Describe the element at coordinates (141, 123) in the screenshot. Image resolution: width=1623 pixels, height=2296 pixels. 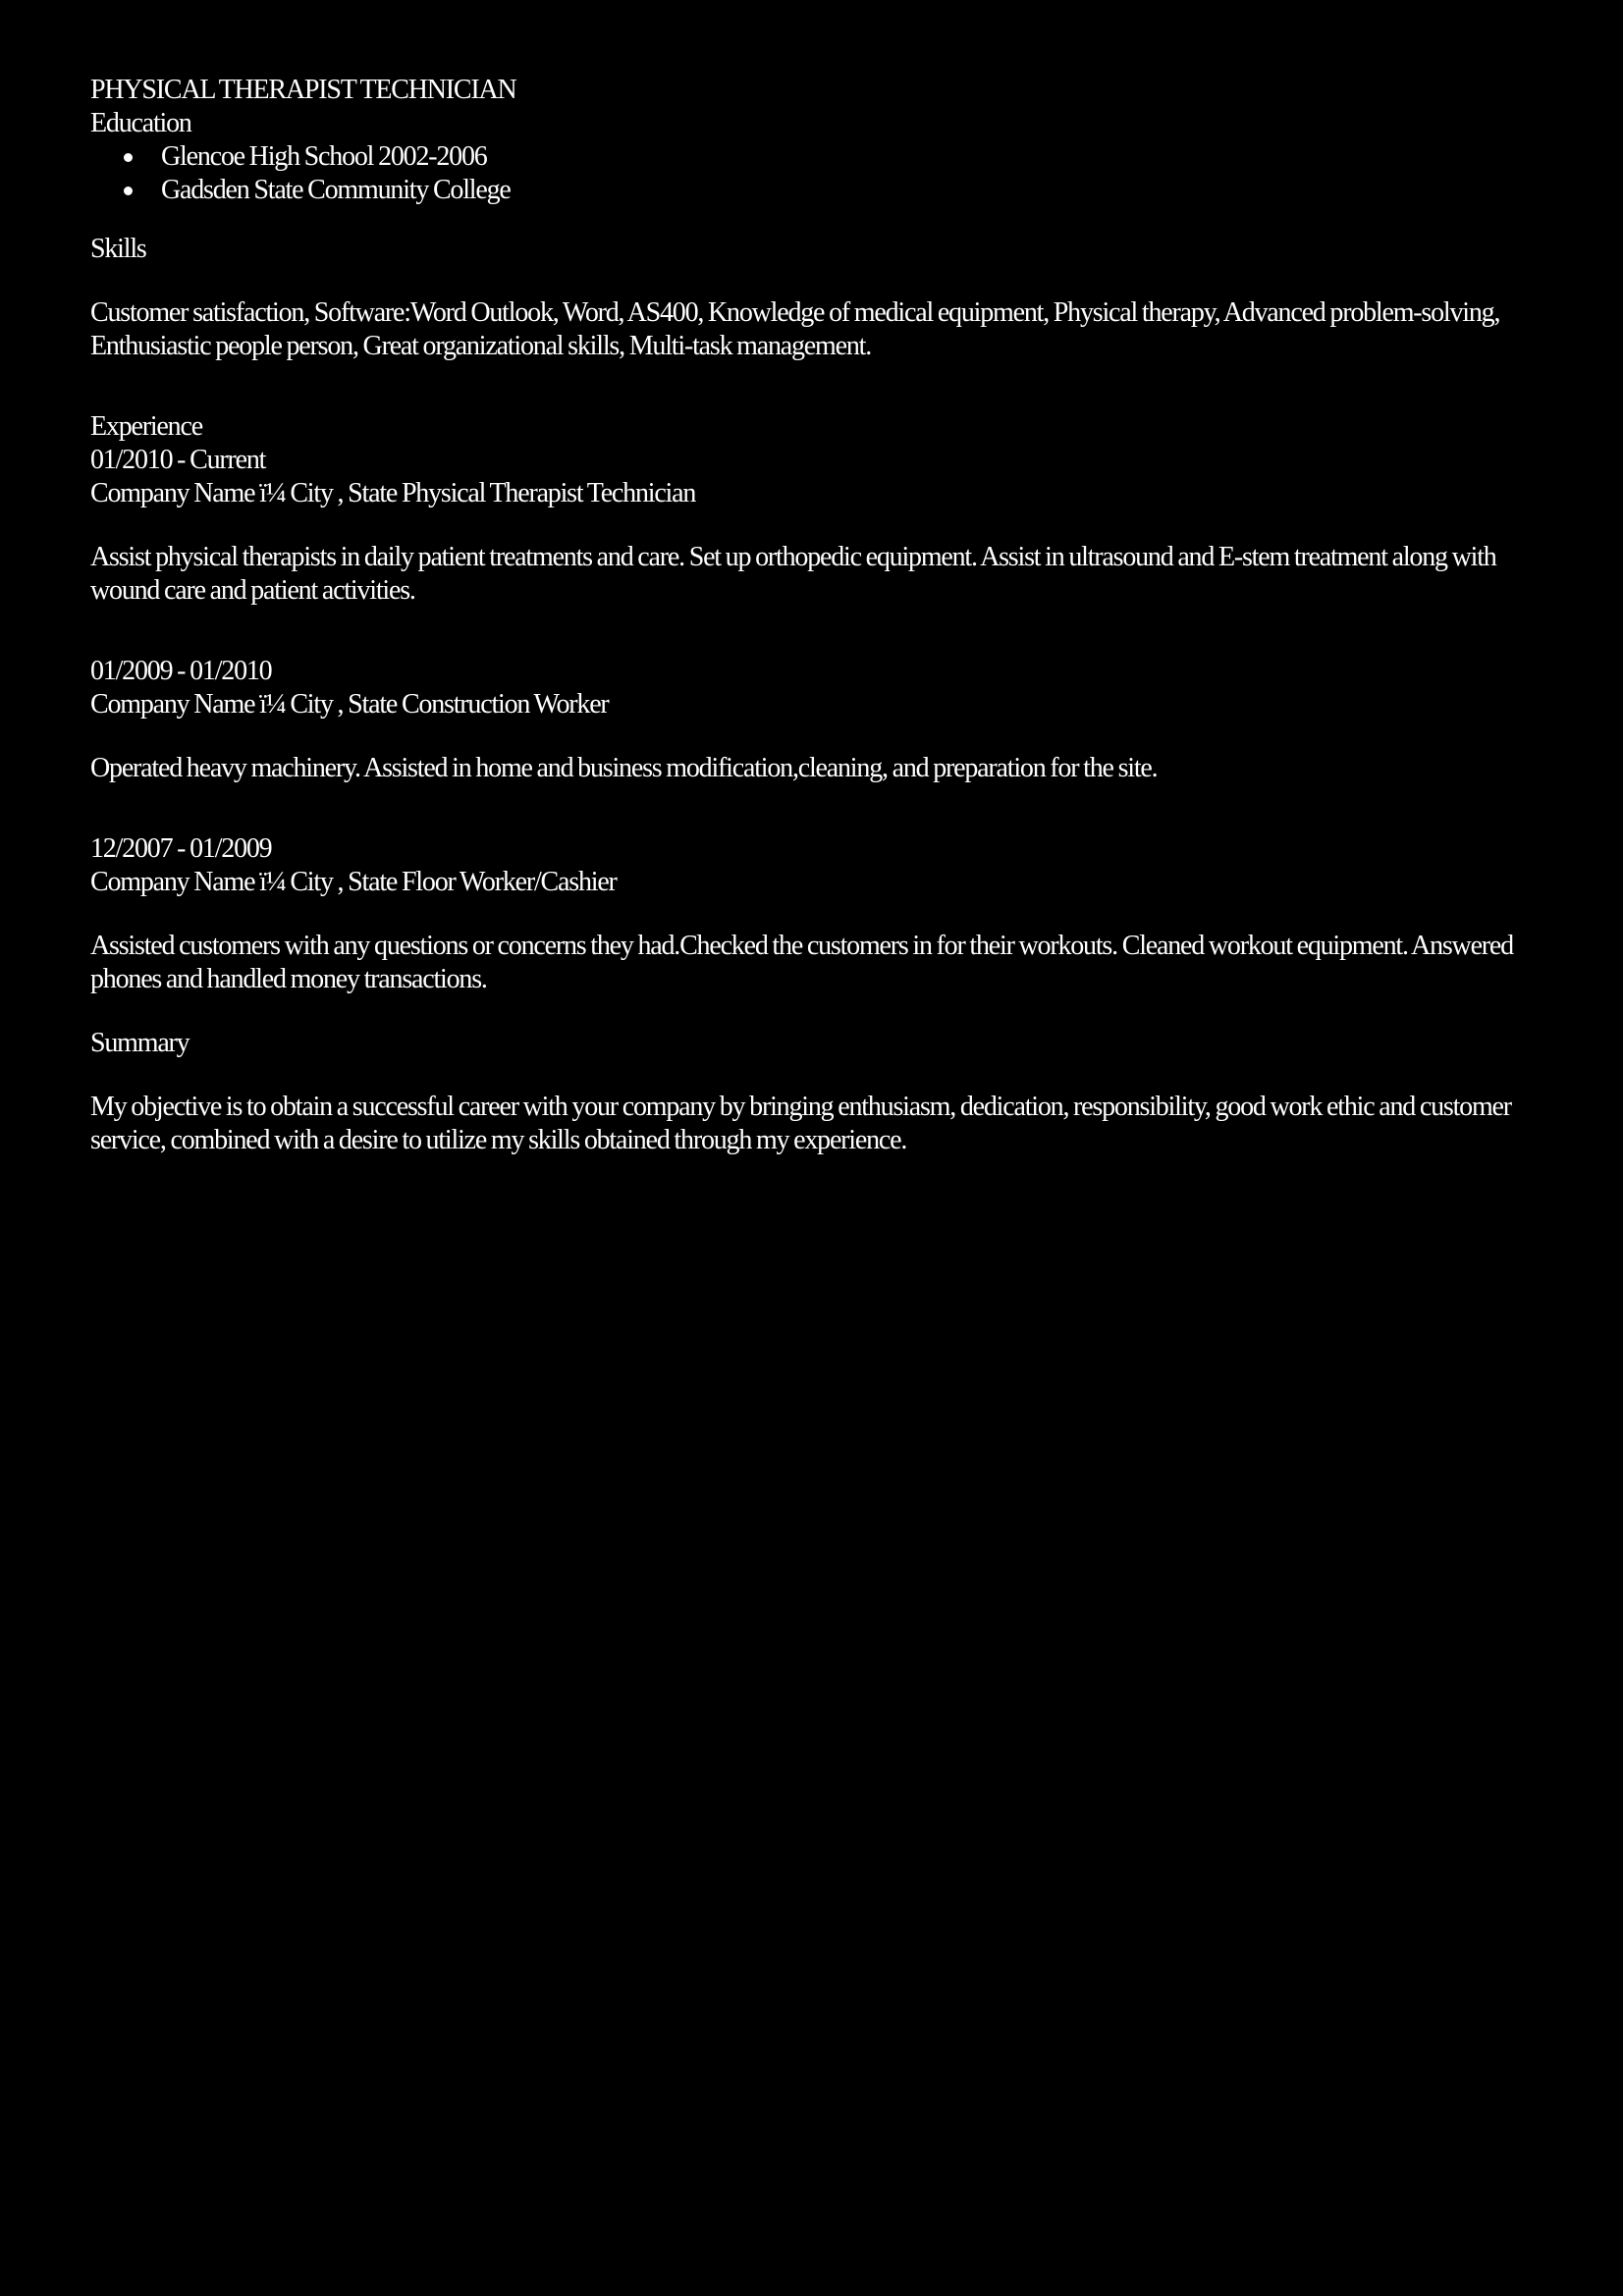
I see `education-heading: Education` at that location.